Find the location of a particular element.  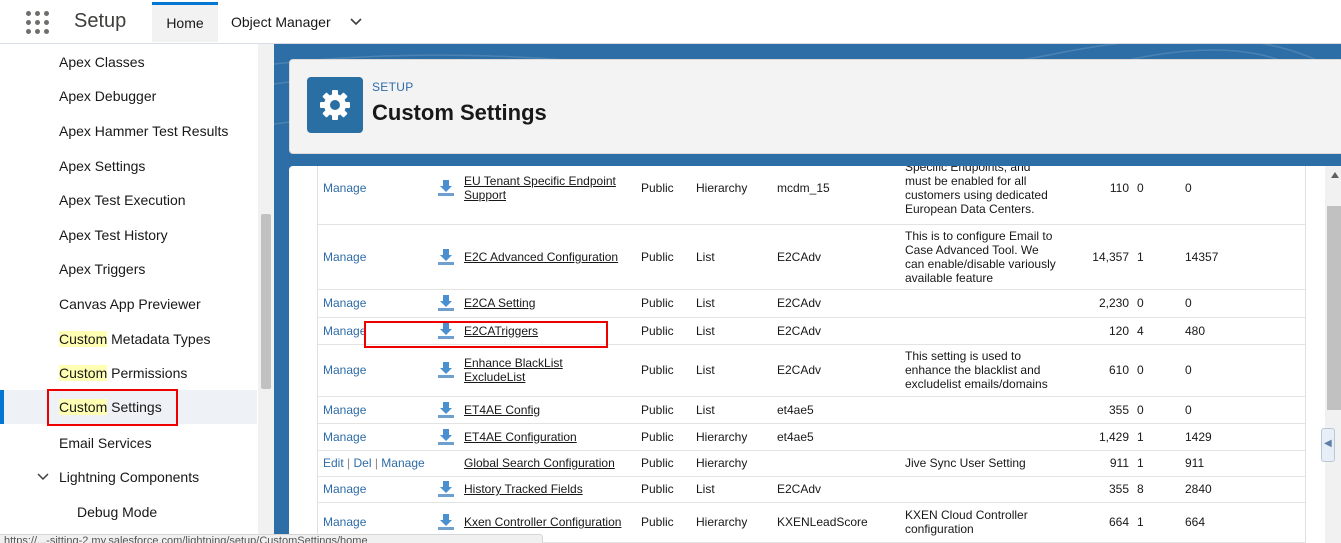

sidebar-item-canvas-app-previewer: Canvas App Previewer is located at coordinates (128, 304).